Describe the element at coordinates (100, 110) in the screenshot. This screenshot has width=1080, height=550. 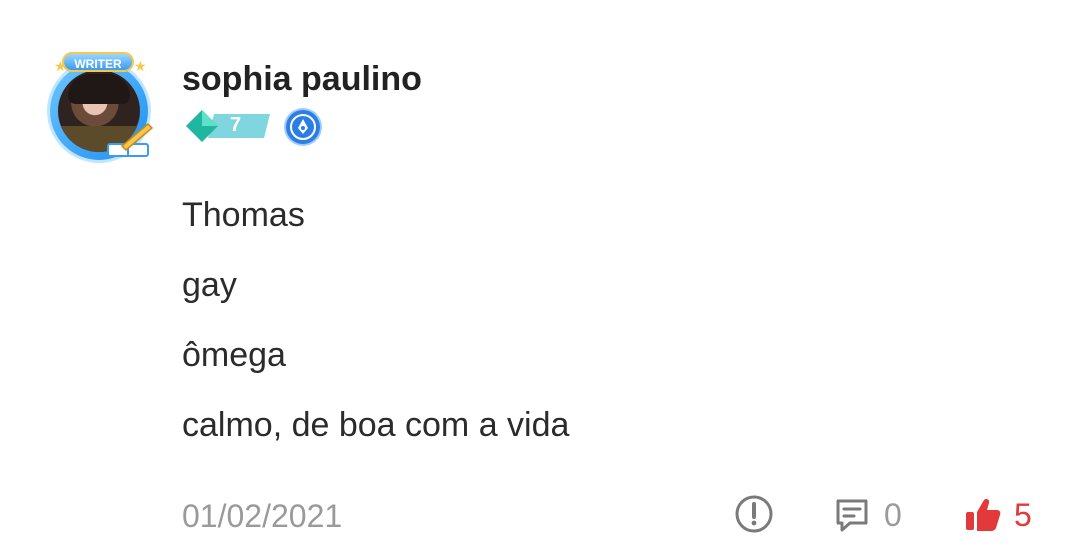
I see `author-avatar: WRITER ★ ★` at that location.